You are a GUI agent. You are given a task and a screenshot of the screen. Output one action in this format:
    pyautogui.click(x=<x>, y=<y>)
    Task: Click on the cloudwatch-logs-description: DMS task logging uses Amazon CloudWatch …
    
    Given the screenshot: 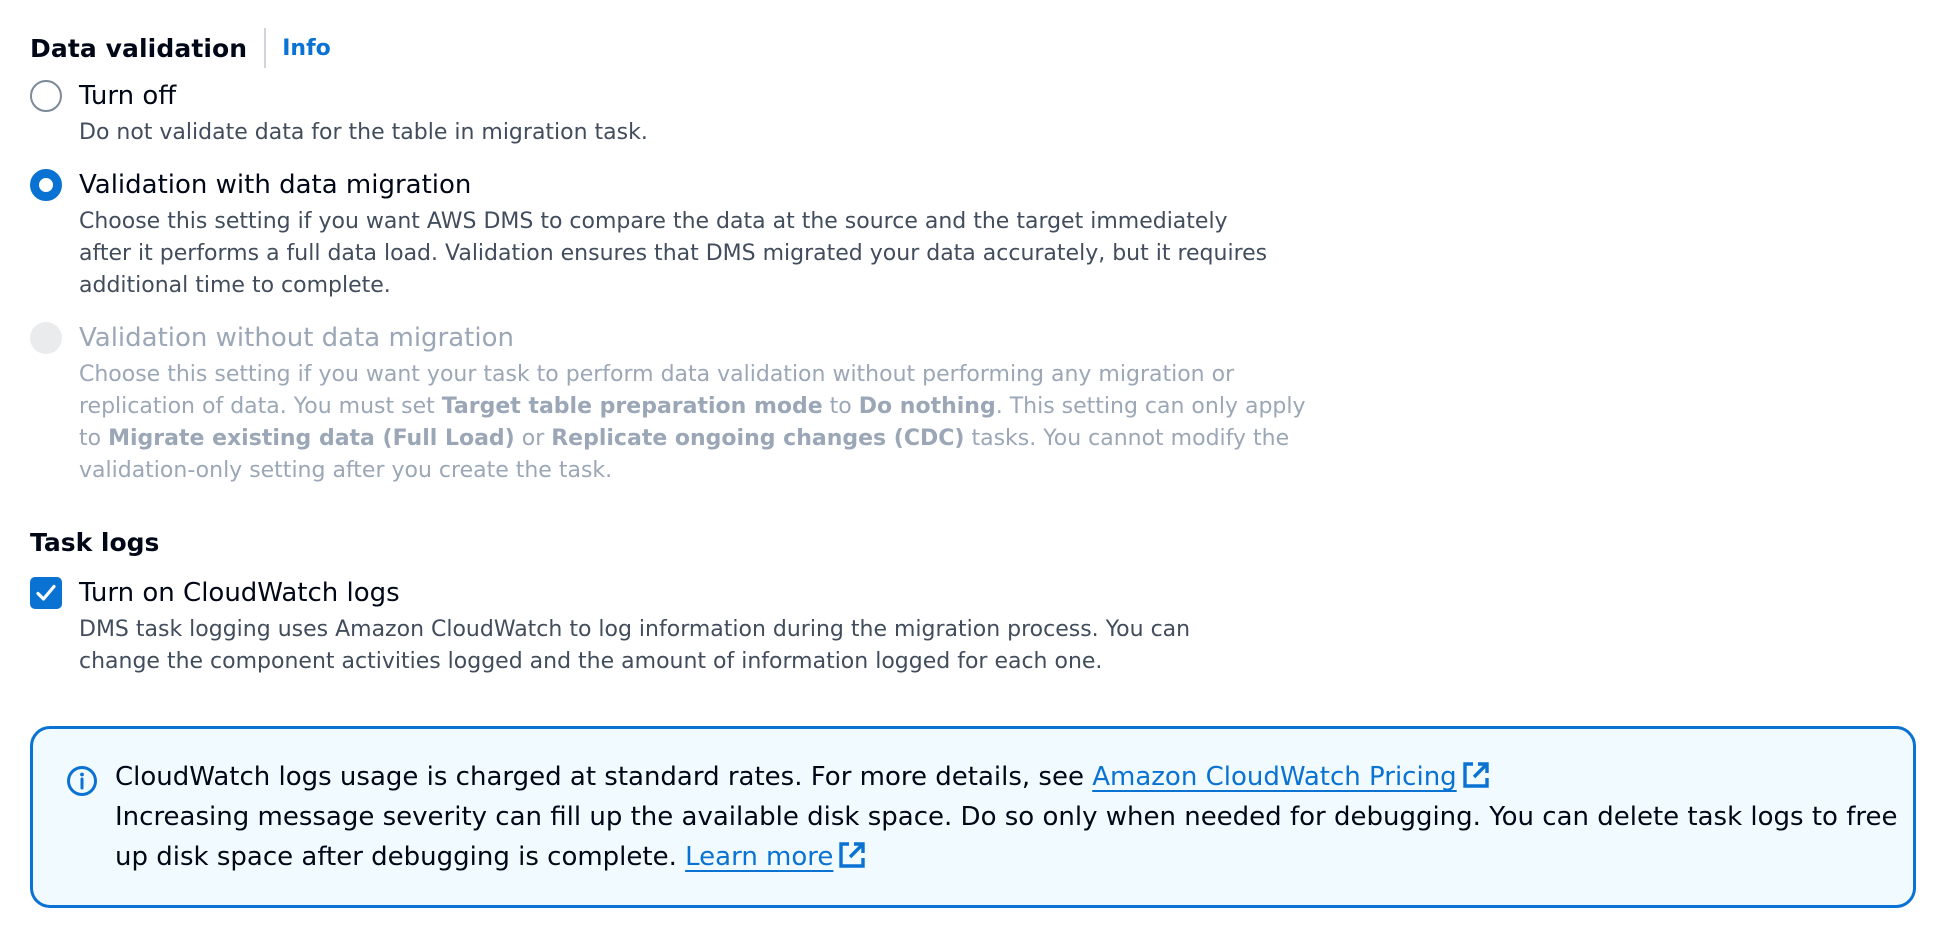 What is the action you would take?
    pyautogui.click(x=684, y=646)
    